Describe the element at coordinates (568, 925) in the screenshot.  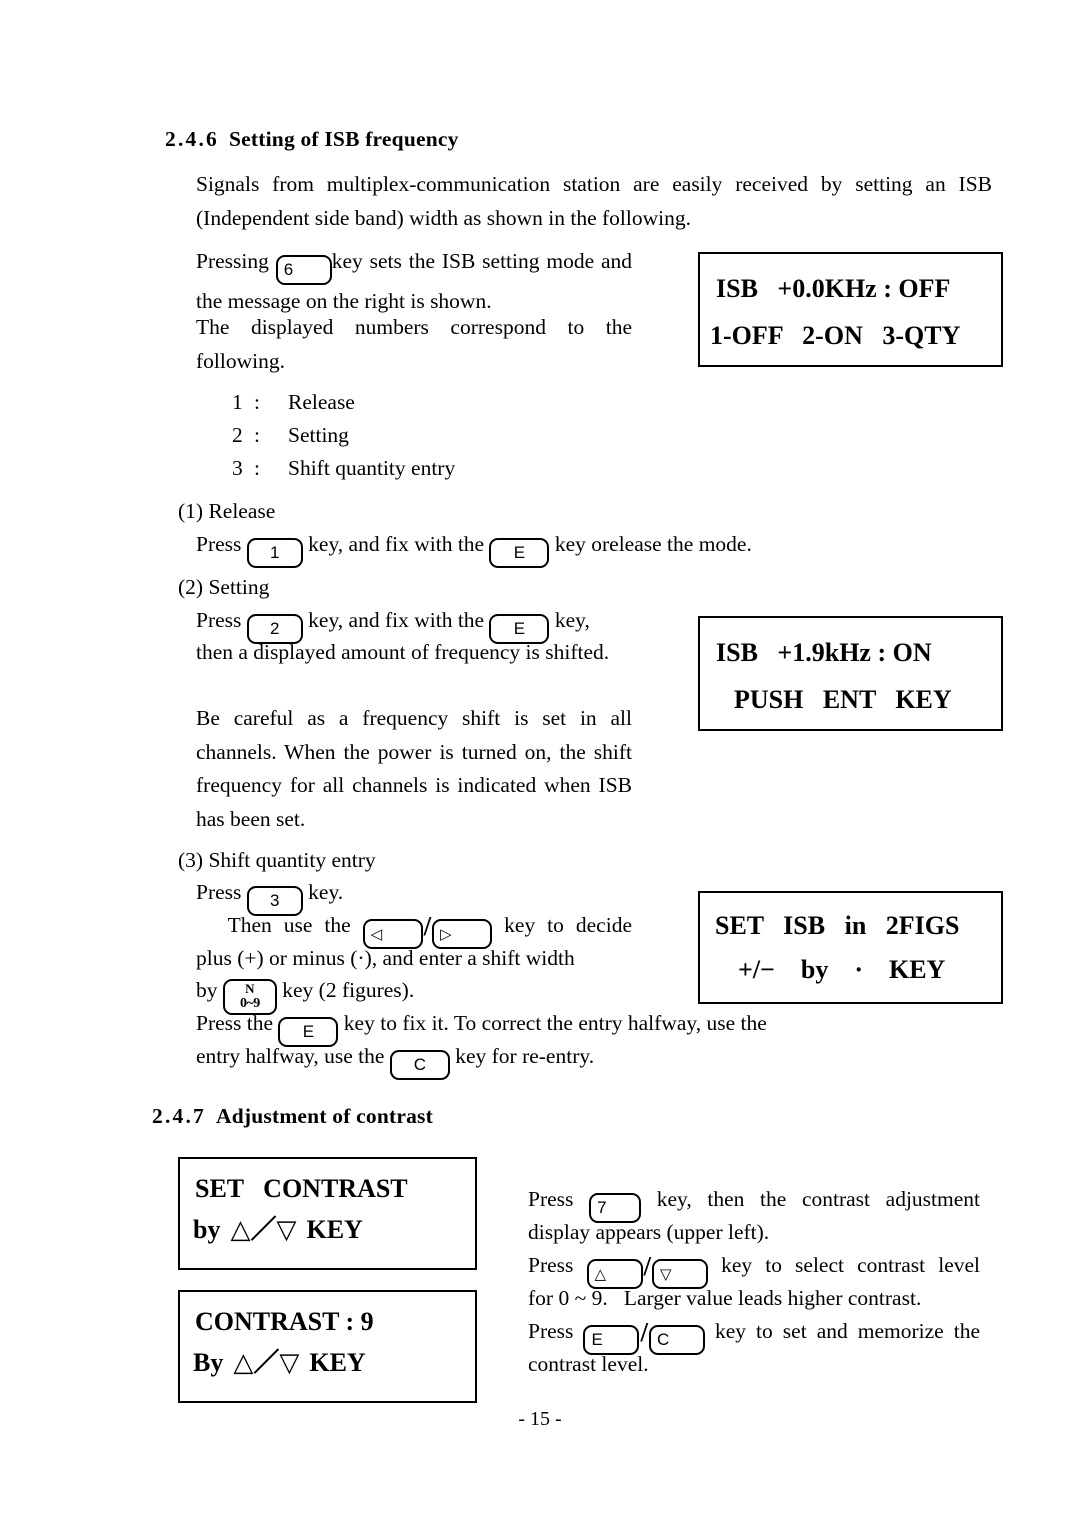
I see `decide-text-head: key to decide` at that location.